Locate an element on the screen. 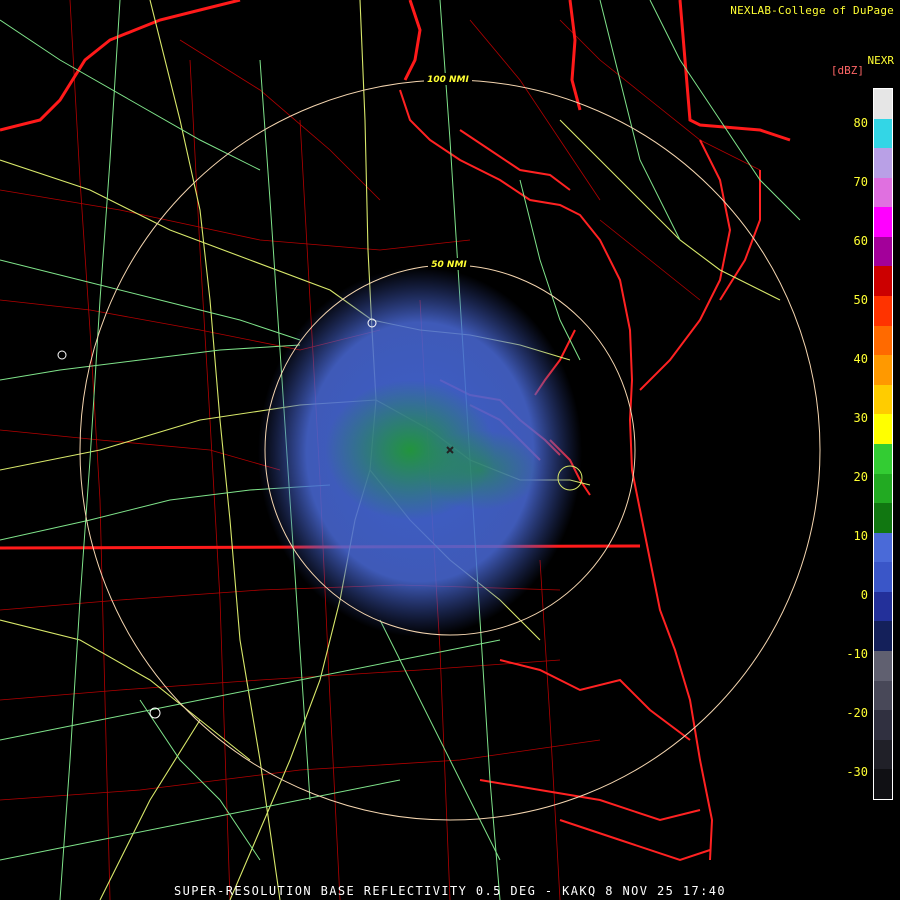 Image resolution: width=900 pixels, height=900 pixels. colorbar-tick-label: -30 is located at coordinates (857, 772).